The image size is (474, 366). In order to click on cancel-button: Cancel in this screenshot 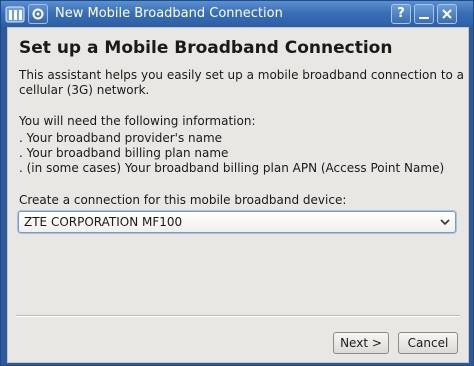, I will do `click(428, 343)`.